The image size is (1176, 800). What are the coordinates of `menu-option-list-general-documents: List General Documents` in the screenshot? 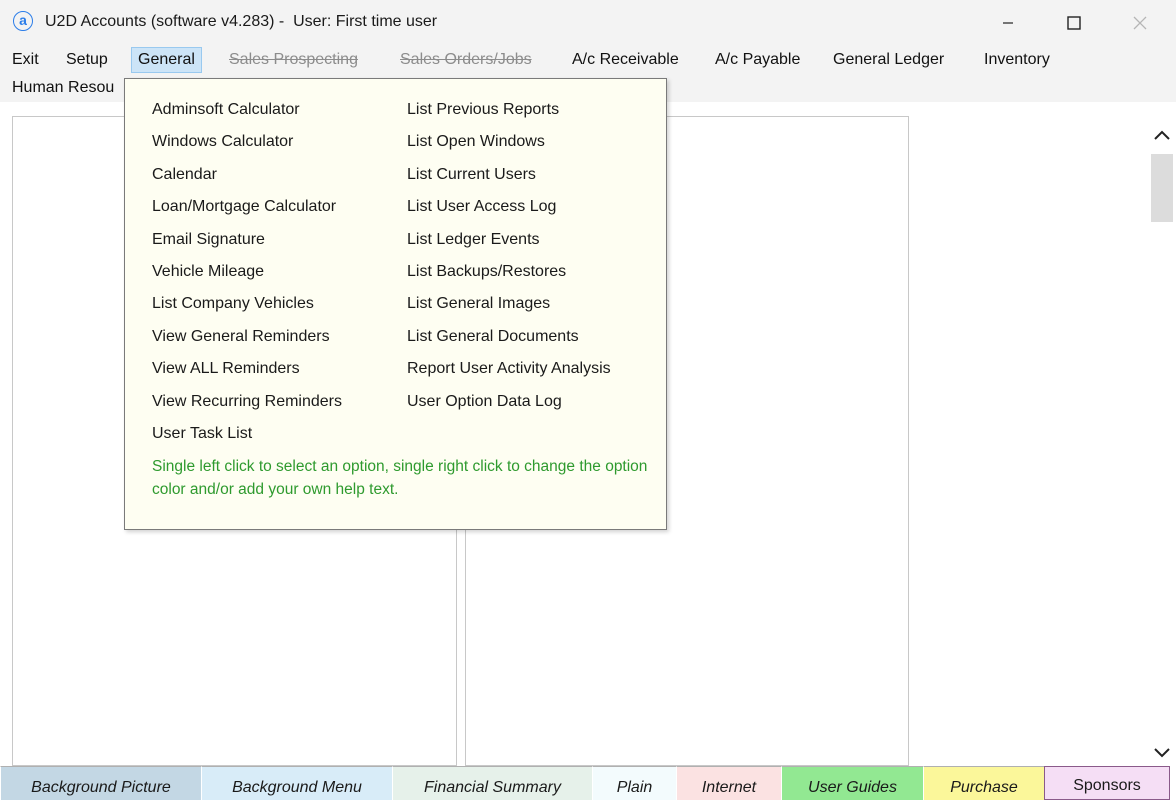 It's located at (493, 337).